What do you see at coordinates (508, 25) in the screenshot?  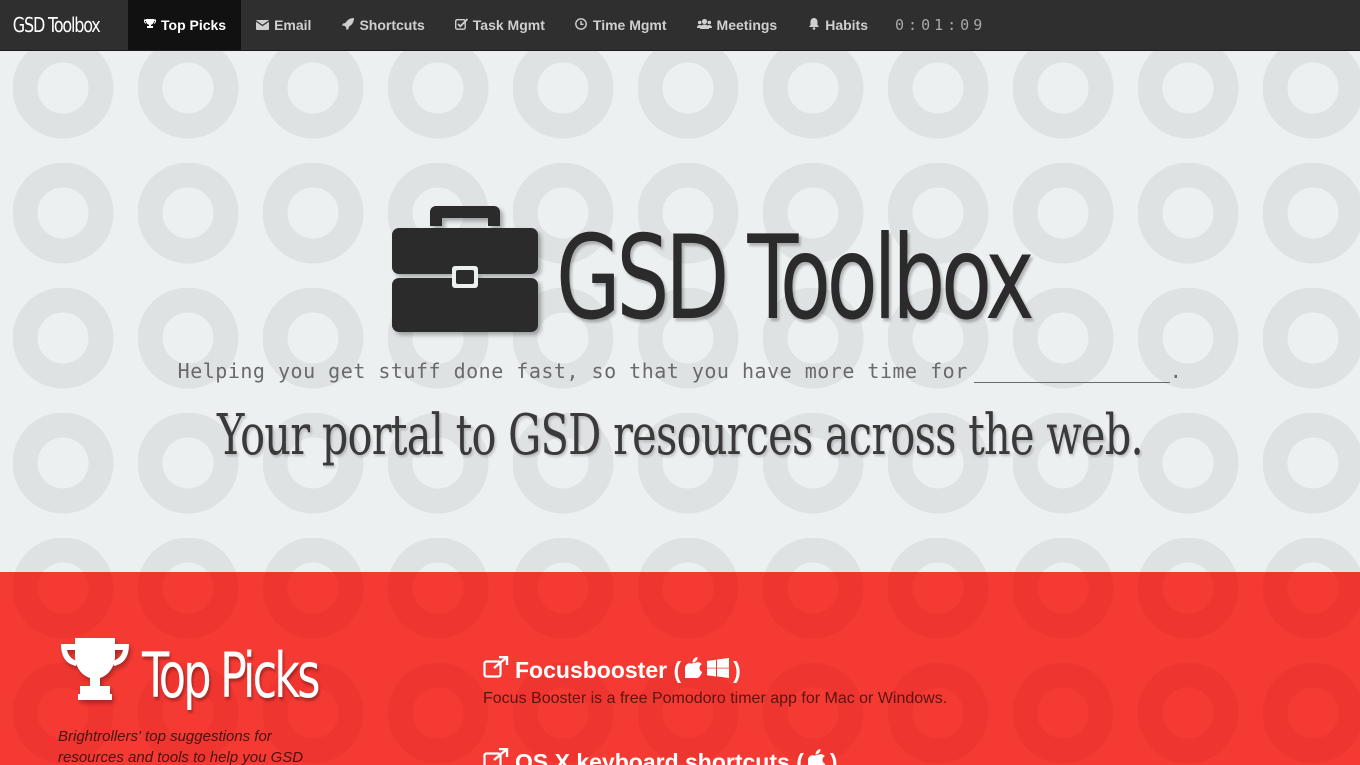 I see `nav-label: Task Mgmt` at bounding box center [508, 25].